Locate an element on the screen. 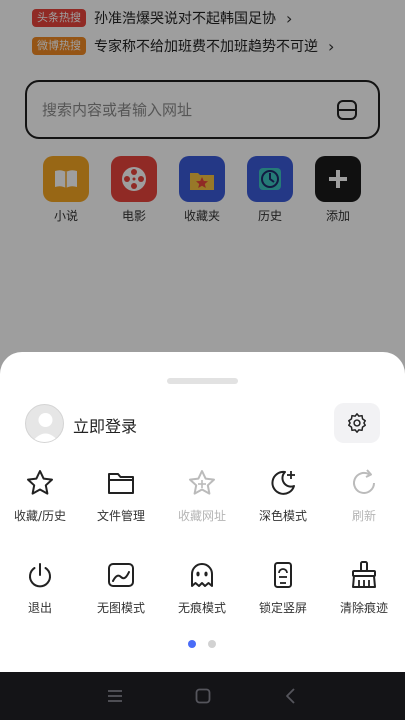 The width and height of the screenshot is (405, 720). menu-label: 刷新 is located at coordinates (363, 516).